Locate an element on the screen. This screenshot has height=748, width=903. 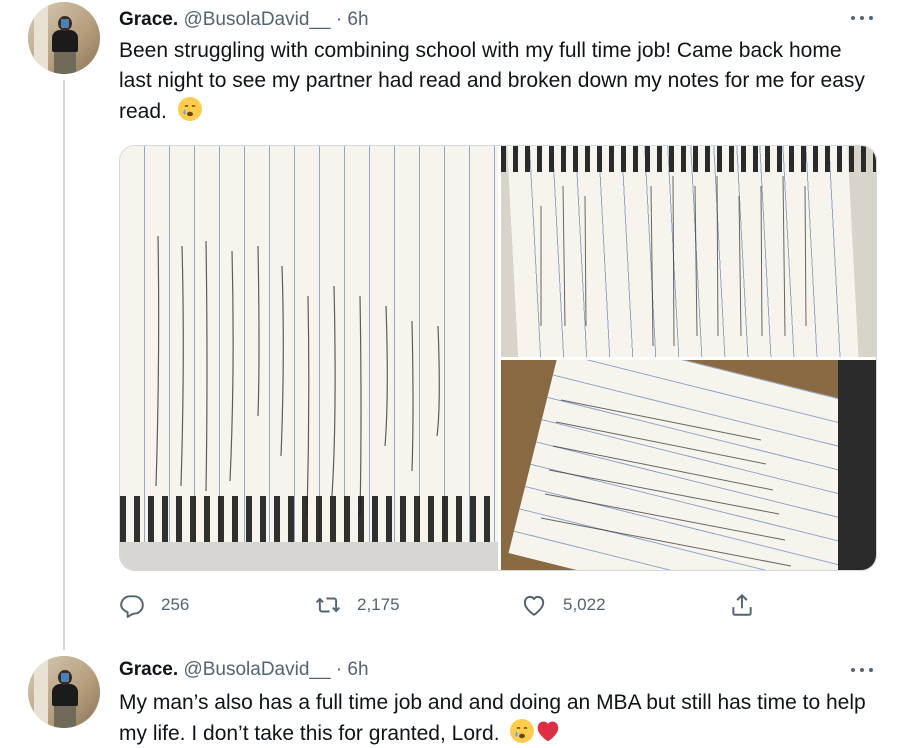
share-icon is located at coordinates (742, 604).